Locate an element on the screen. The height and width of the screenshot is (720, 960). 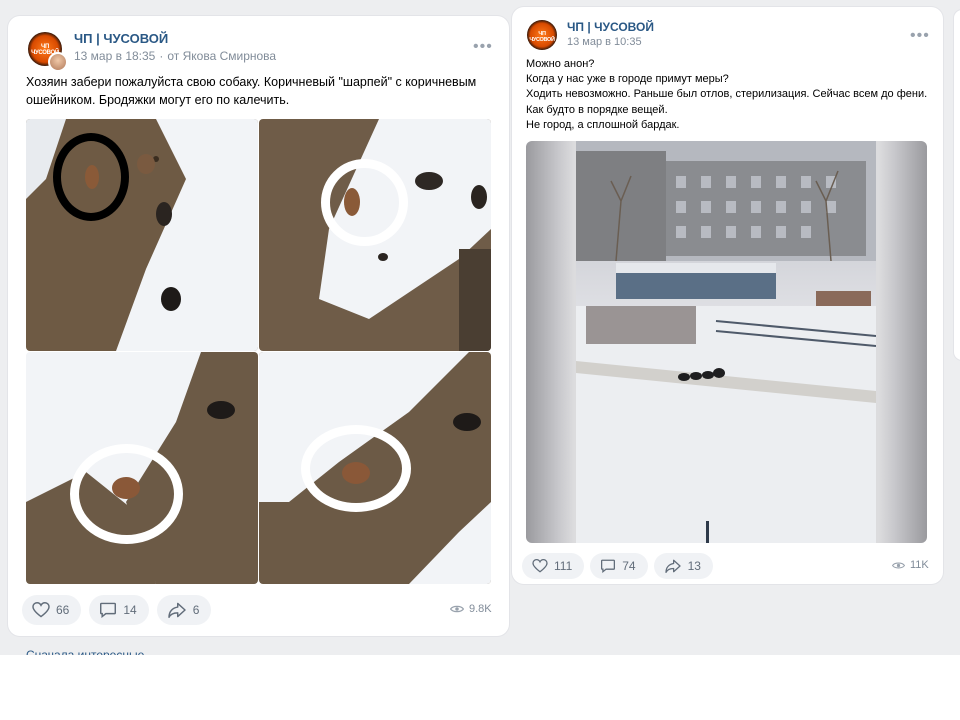
comment-button: 14 is located at coordinates (119, 610).